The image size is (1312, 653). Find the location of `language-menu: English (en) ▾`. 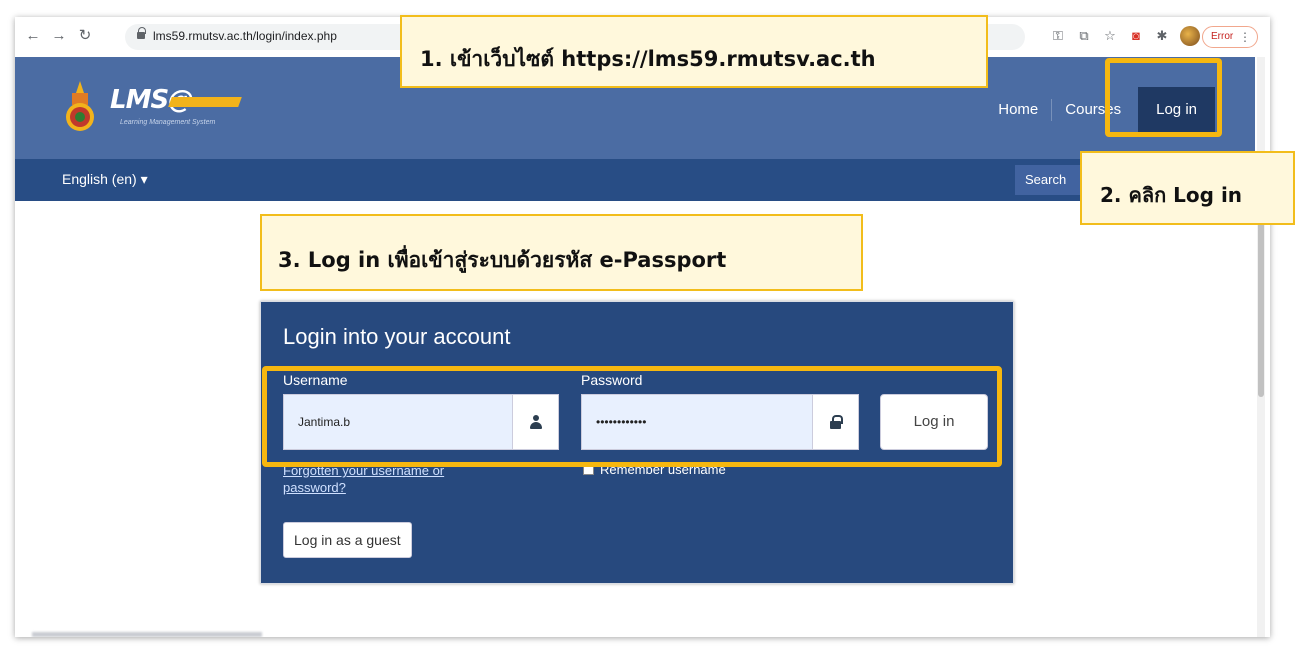

language-menu: English (en) ▾ is located at coordinates (105, 179).